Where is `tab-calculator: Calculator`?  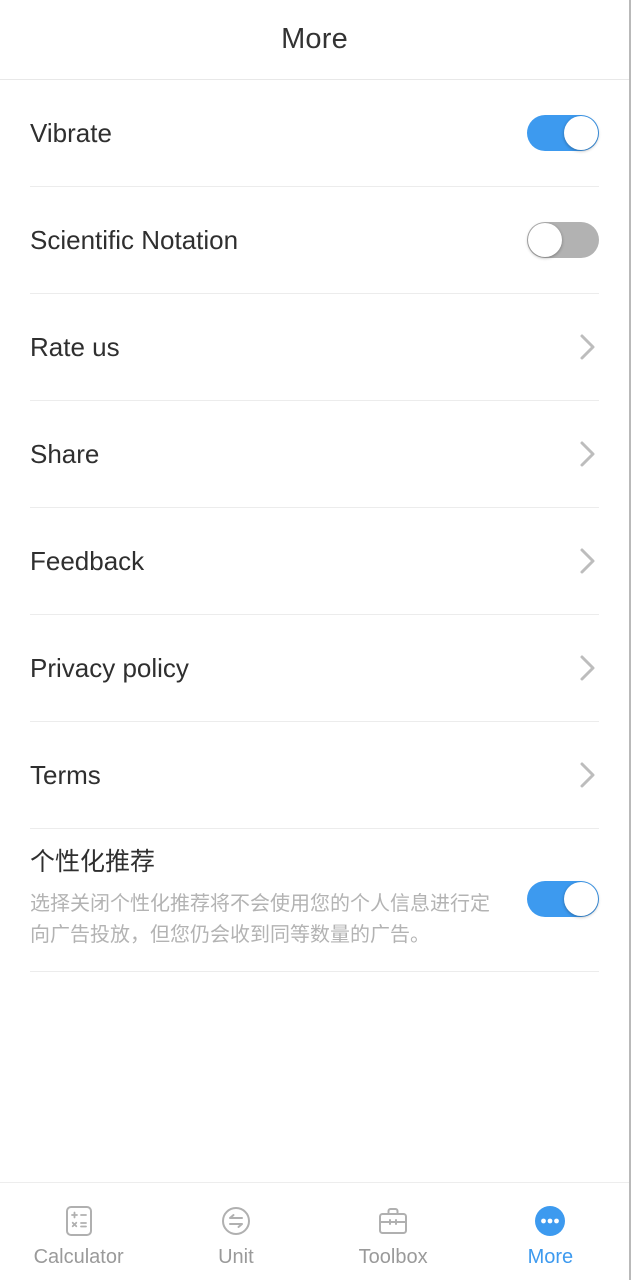
tab-calculator: Calculator is located at coordinates (78, 1231).